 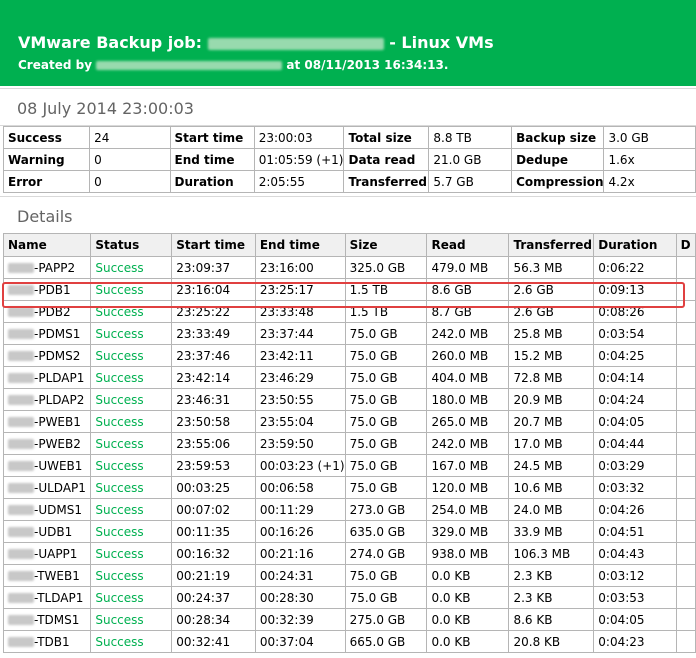 What do you see at coordinates (57, 443) in the screenshot?
I see `vm-name: -PWEB2` at bounding box center [57, 443].